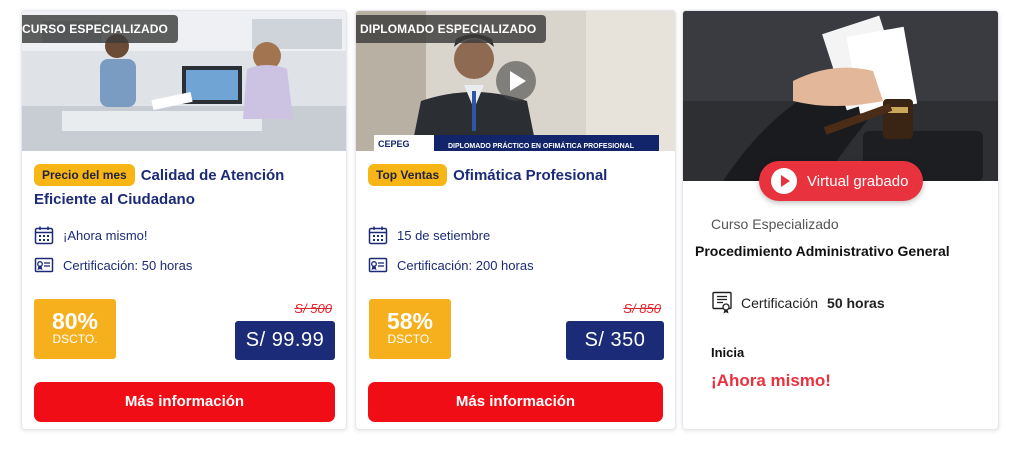  I want to click on original-price: S/ 850, so click(642, 308).